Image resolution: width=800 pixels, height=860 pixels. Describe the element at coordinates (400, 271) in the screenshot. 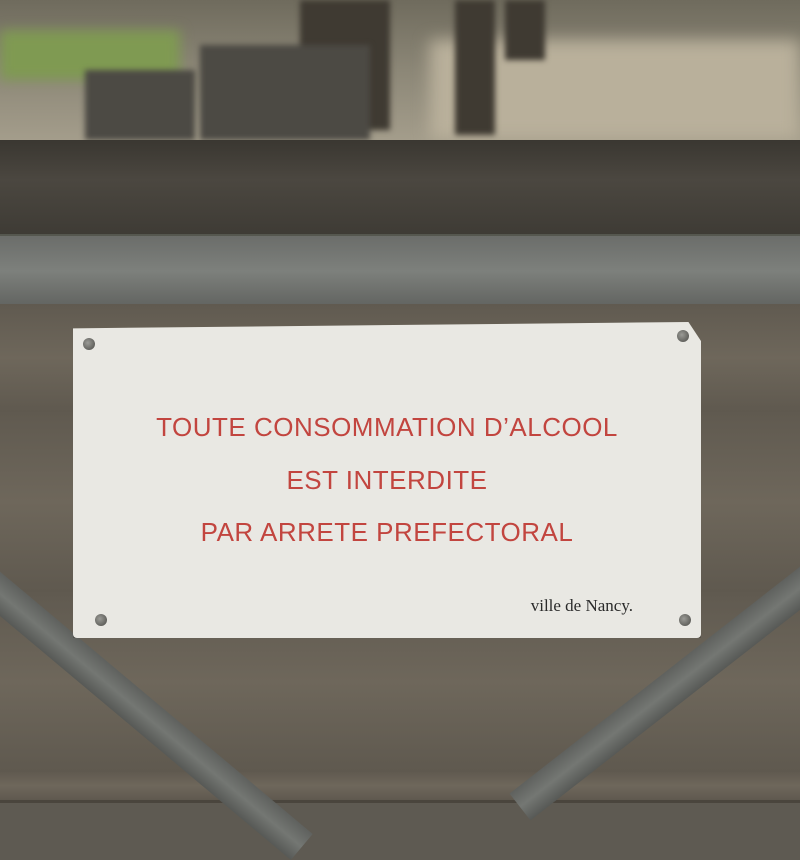

I see `metal-rail` at that location.